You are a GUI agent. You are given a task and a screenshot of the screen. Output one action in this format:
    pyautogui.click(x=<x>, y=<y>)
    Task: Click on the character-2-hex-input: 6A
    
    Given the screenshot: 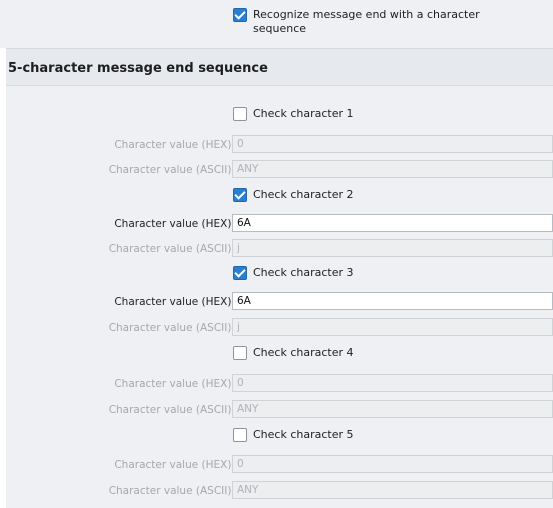 What is the action you would take?
    pyautogui.click(x=392, y=223)
    